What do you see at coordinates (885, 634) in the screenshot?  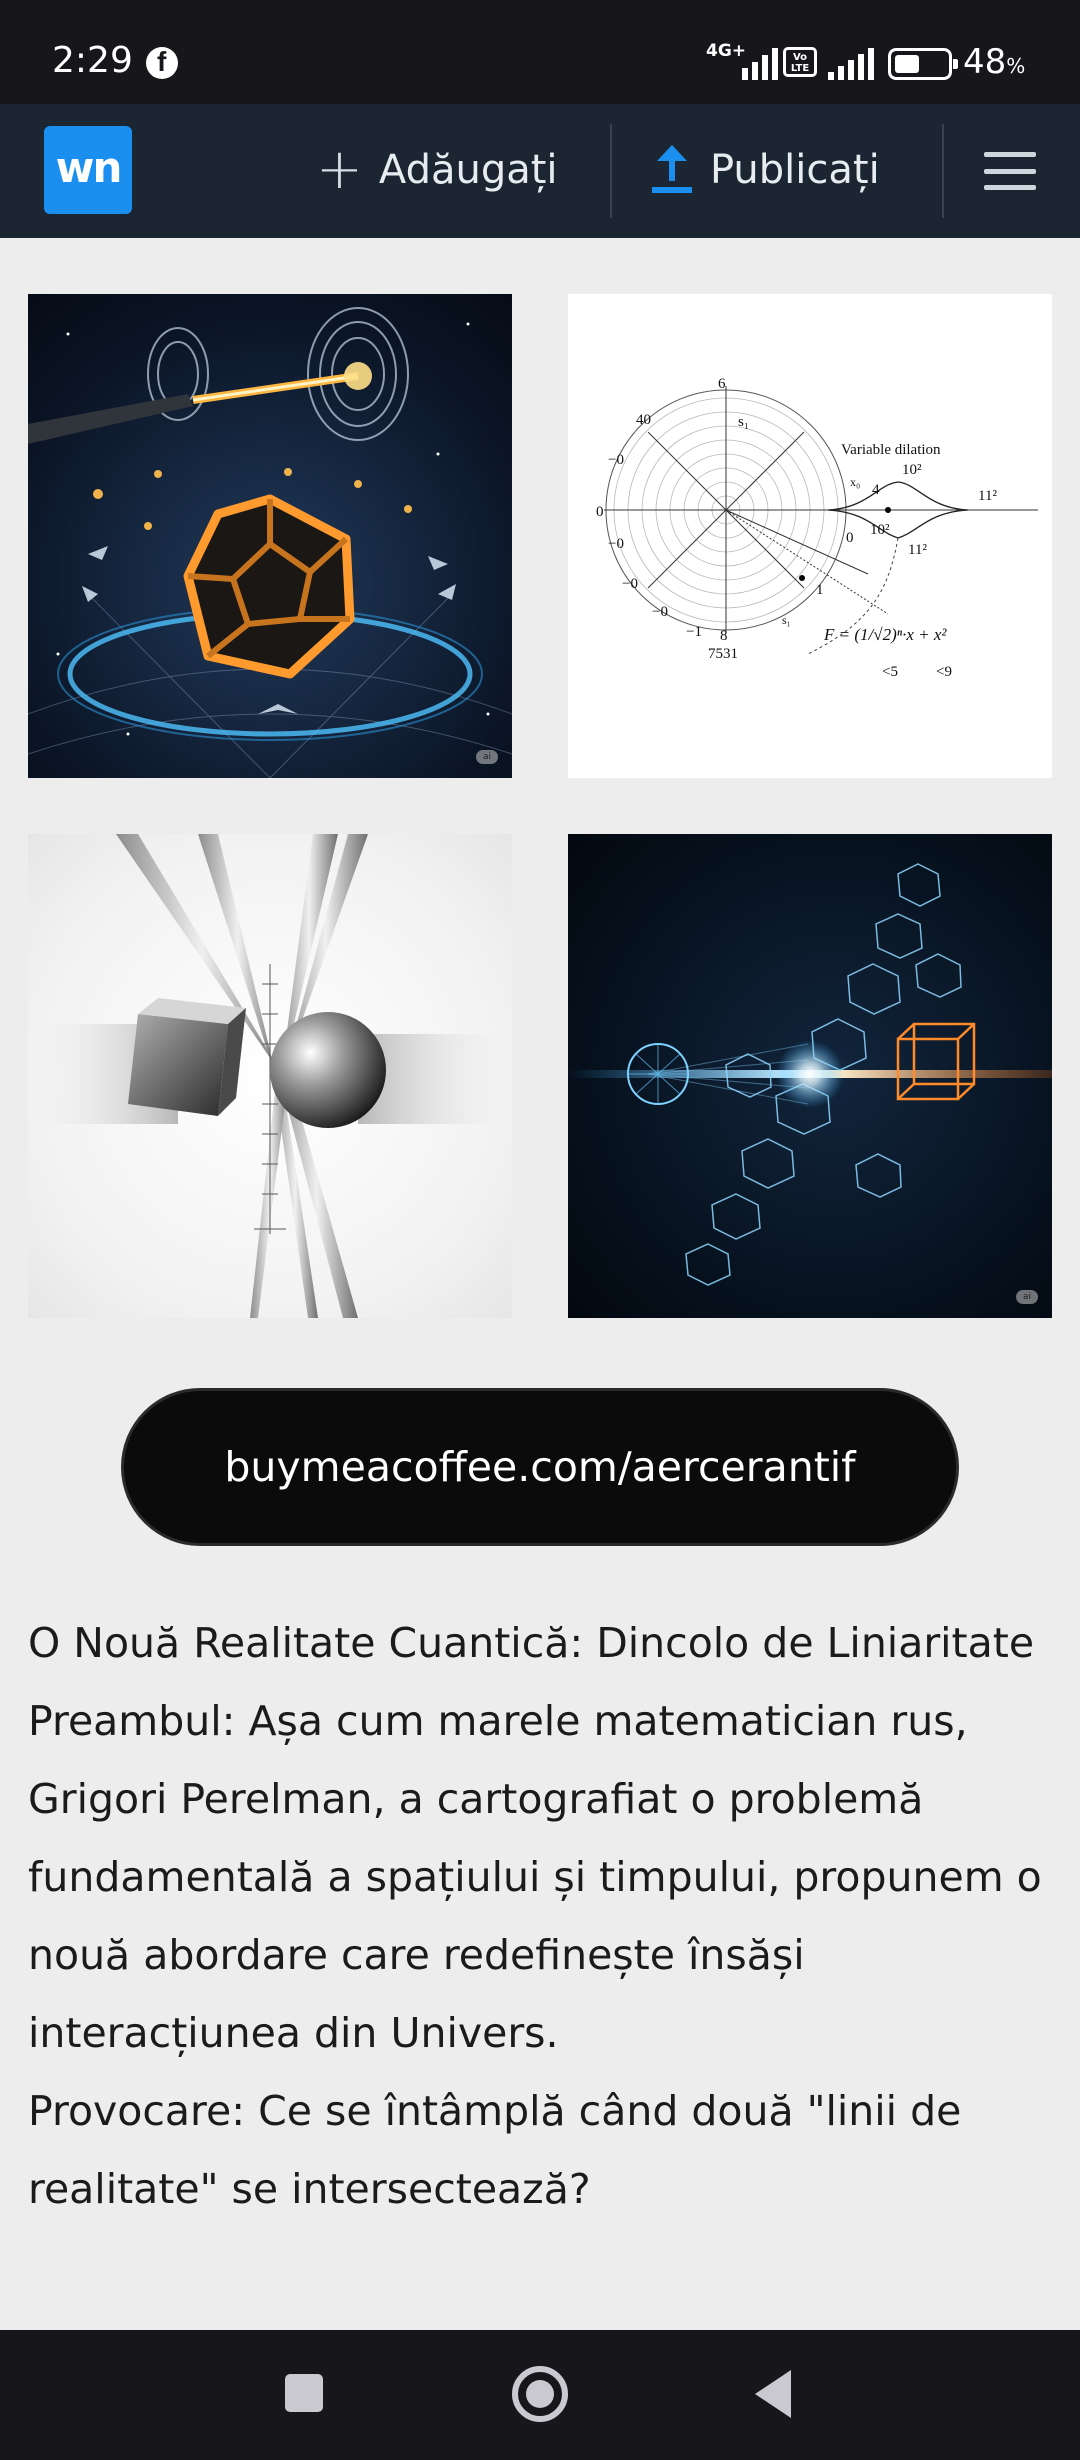 I see `diagram-label-formula: F = (1/√2)ⁿ·x + x²` at bounding box center [885, 634].